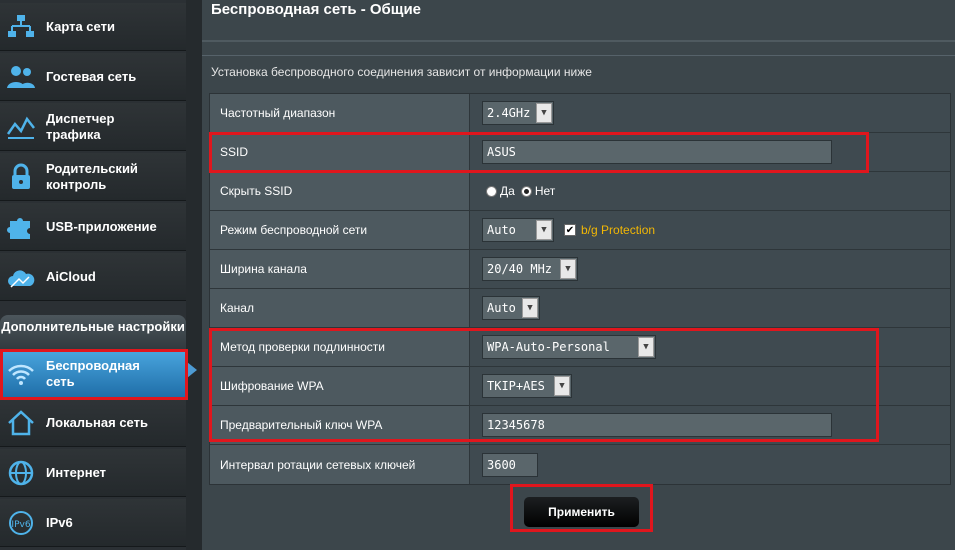 The image size is (955, 550). I want to click on wpa-encryption-select: TKIP+AES ▼, so click(527, 386).